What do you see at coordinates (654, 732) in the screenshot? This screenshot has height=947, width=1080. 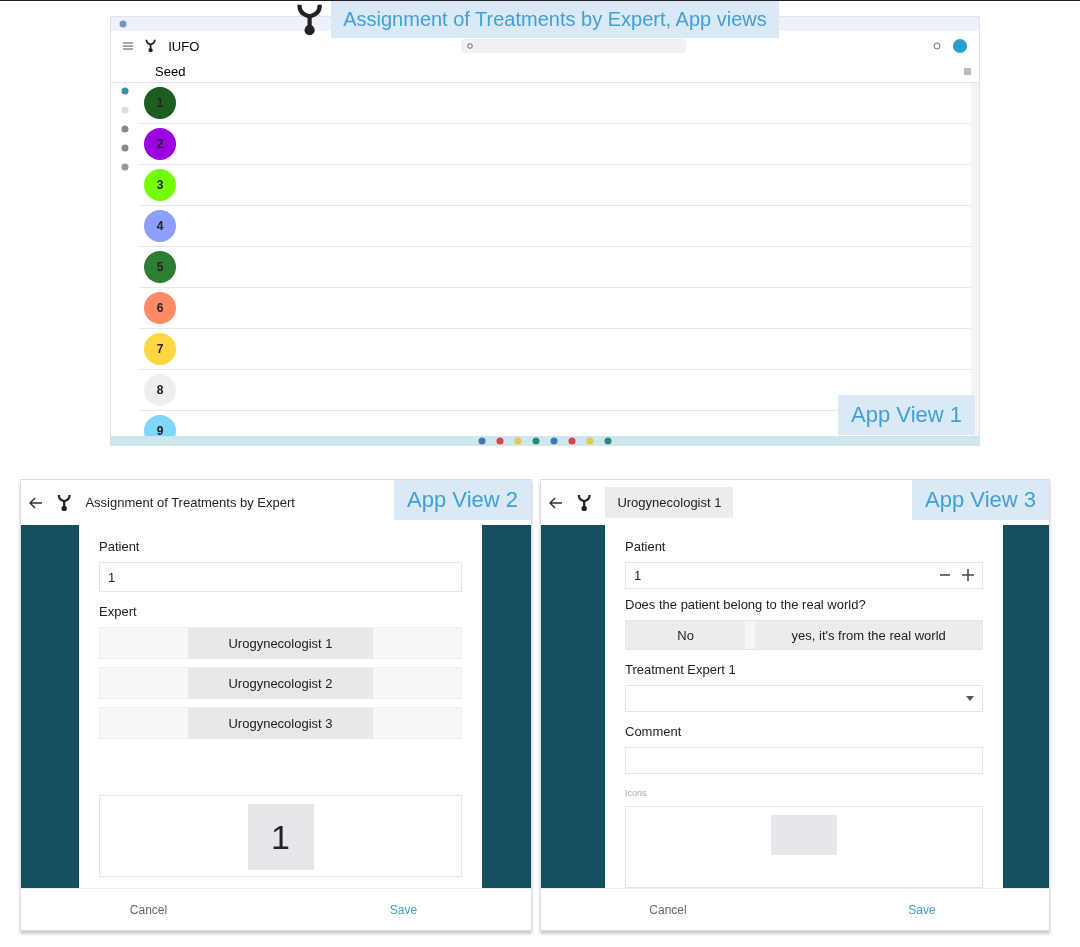 I see `field-label: Comment` at bounding box center [654, 732].